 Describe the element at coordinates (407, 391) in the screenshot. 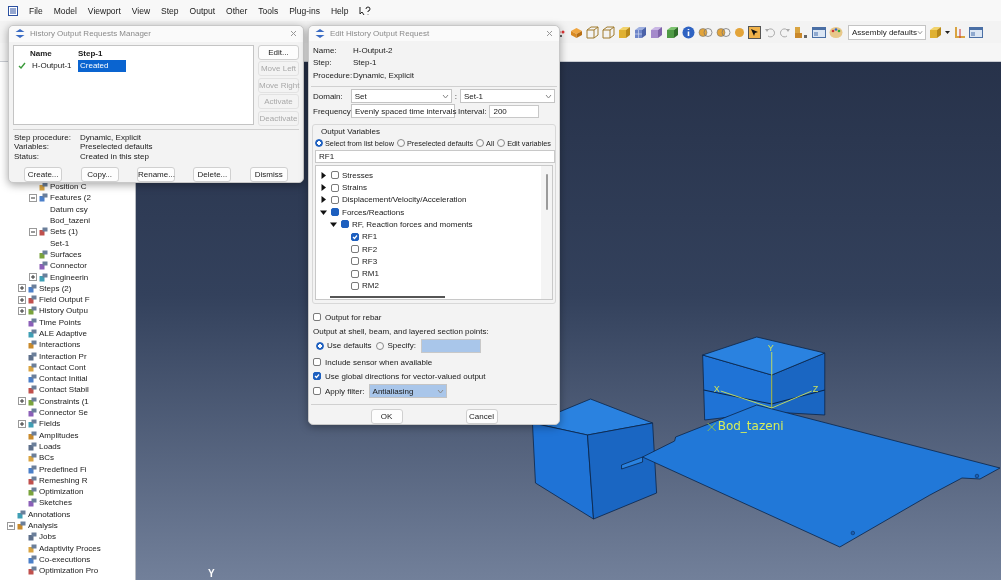

I see `filter-dropdown: Antialiasing` at that location.